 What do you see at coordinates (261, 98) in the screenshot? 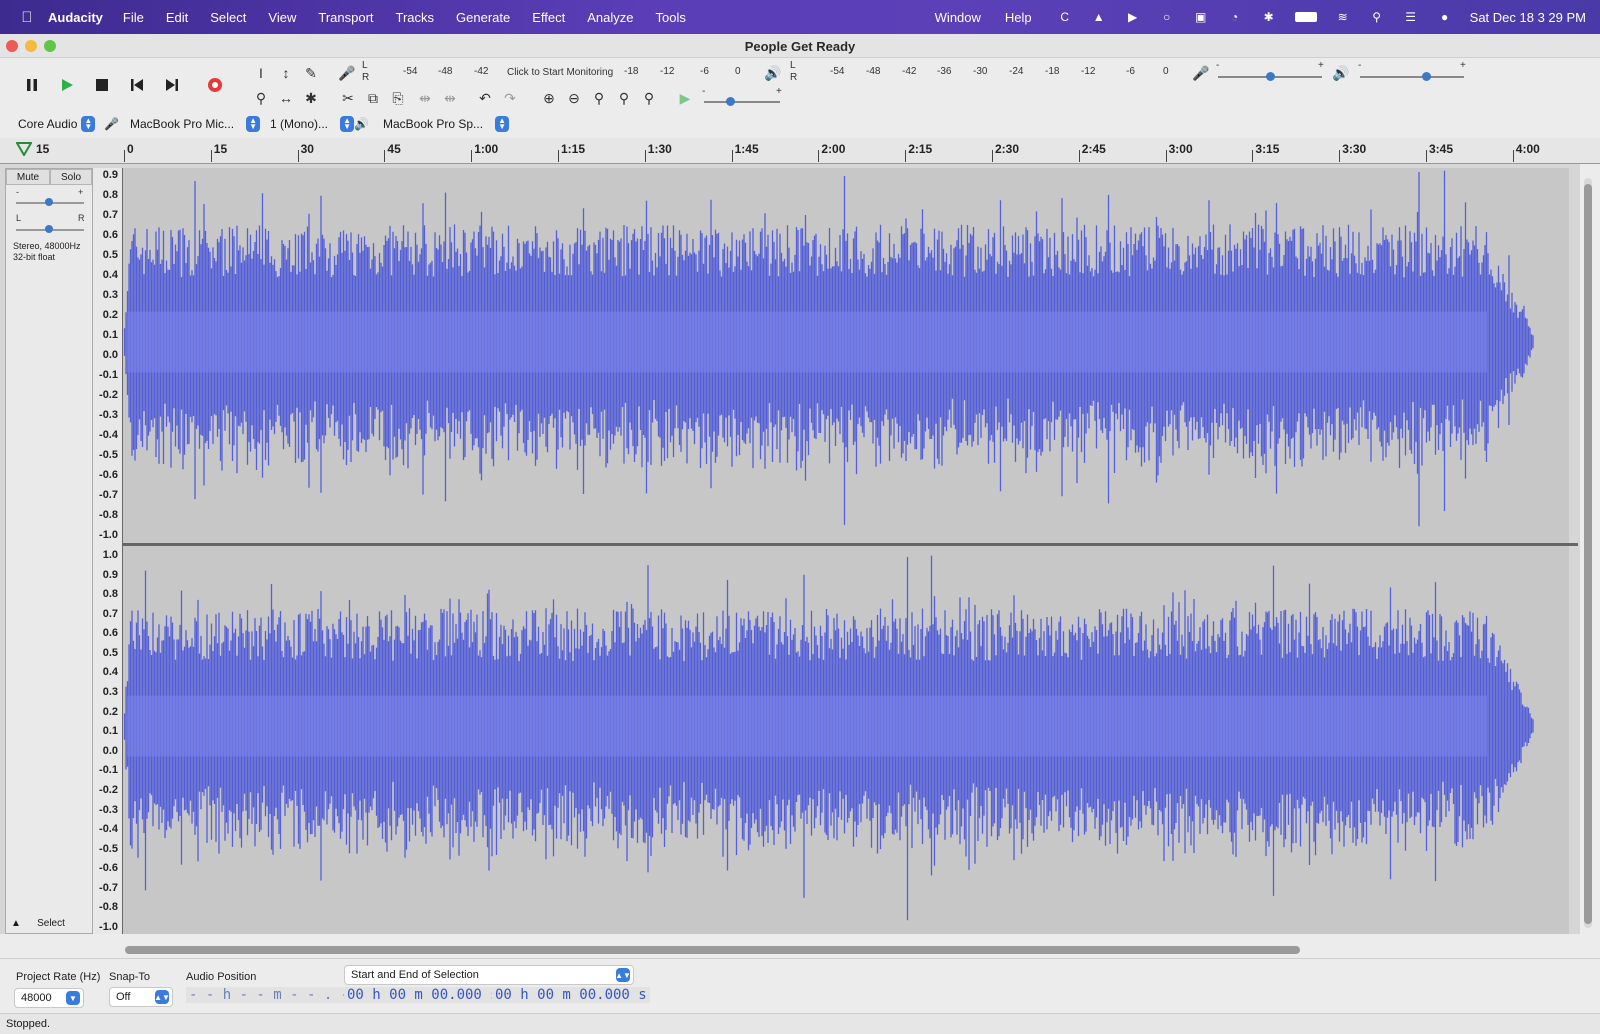
I see `zoom-tool-icon: ⚲` at bounding box center [261, 98].